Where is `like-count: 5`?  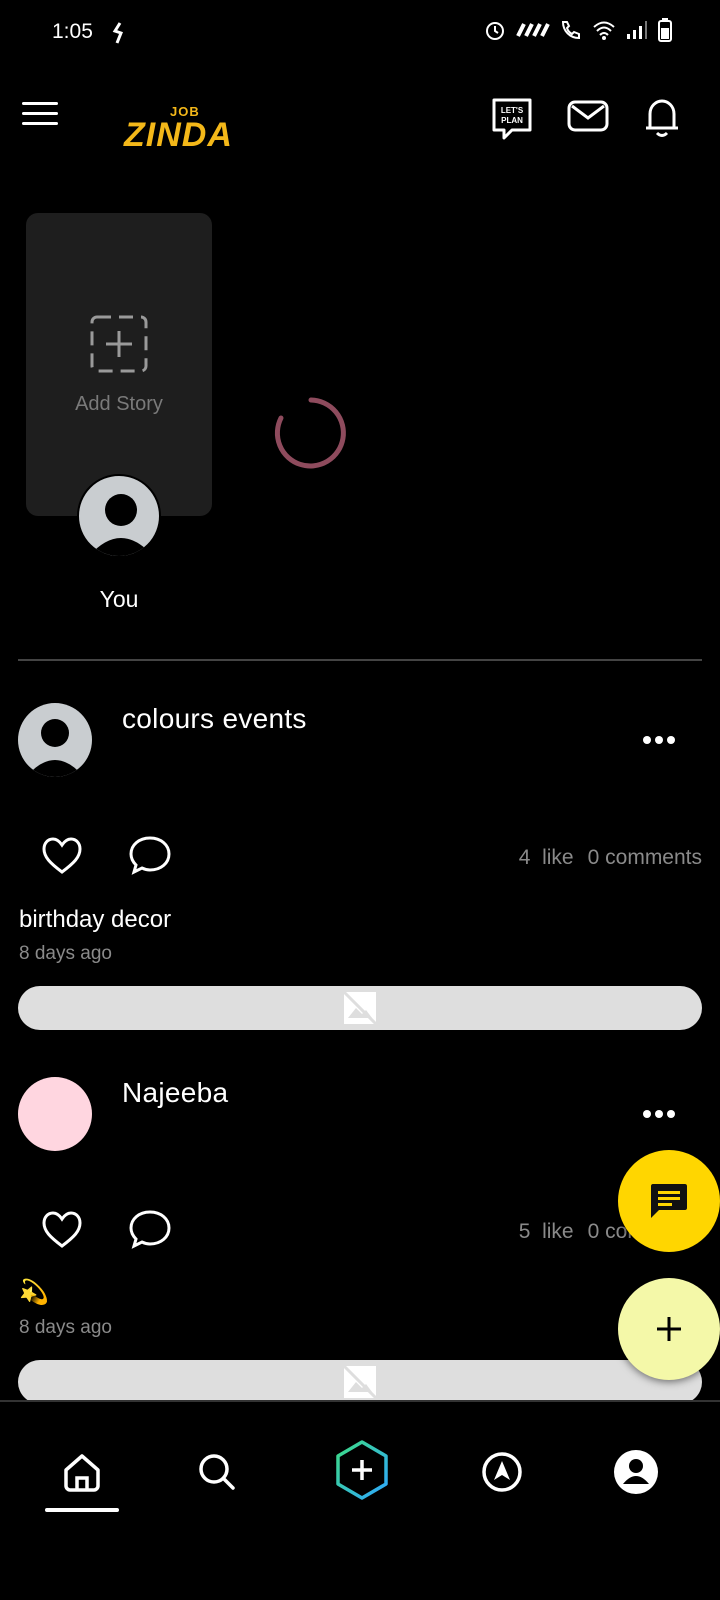 like-count: 5 is located at coordinates (524, 1231).